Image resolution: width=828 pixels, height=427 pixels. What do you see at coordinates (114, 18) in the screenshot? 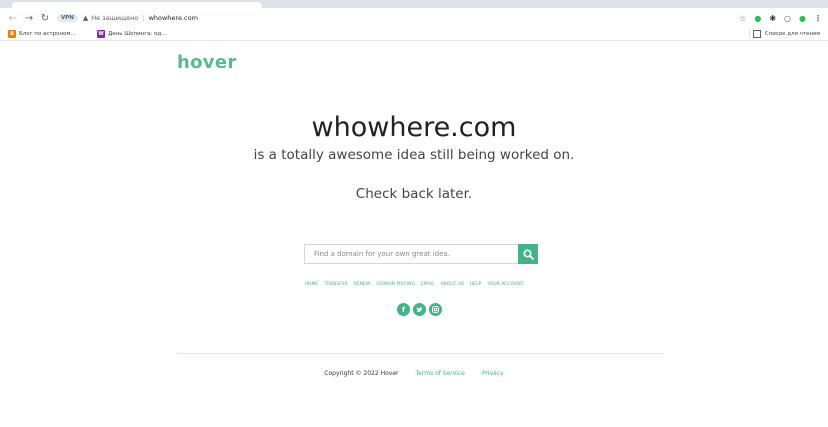
I see `insecure-label: Не защищено` at bounding box center [114, 18].